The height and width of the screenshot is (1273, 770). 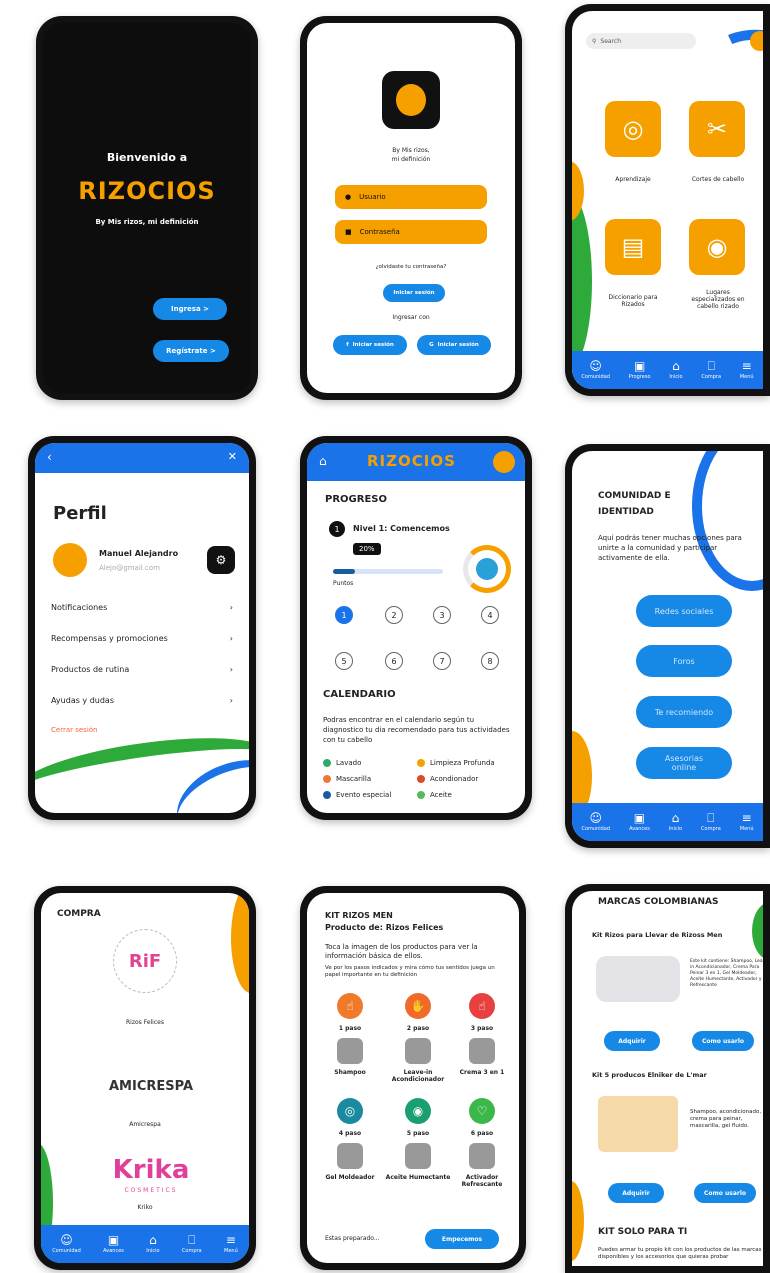 I want to click on nav-progreso: ▣ Progreso, so click(x=640, y=370).